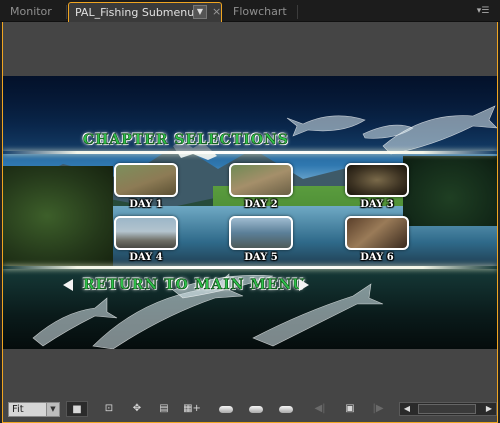  What do you see at coordinates (261, 180) in the screenshot?
I see `day-2-thumbnail-button` at bounding box center [261, 180].